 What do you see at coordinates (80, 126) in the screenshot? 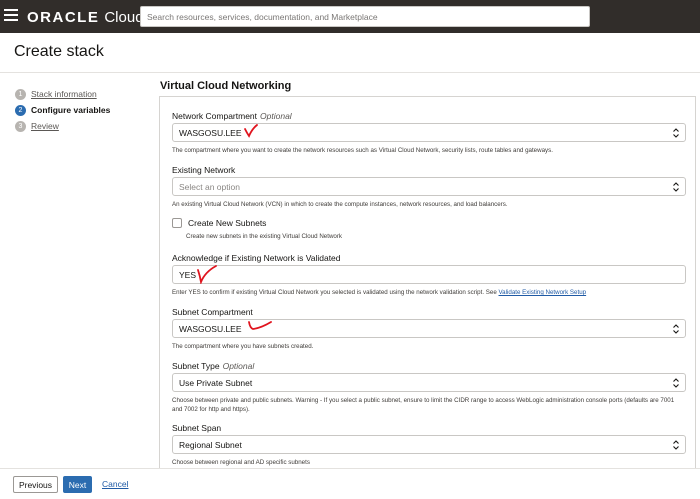
I see `step-review: 3 Review` at bounding box center [80, 126].